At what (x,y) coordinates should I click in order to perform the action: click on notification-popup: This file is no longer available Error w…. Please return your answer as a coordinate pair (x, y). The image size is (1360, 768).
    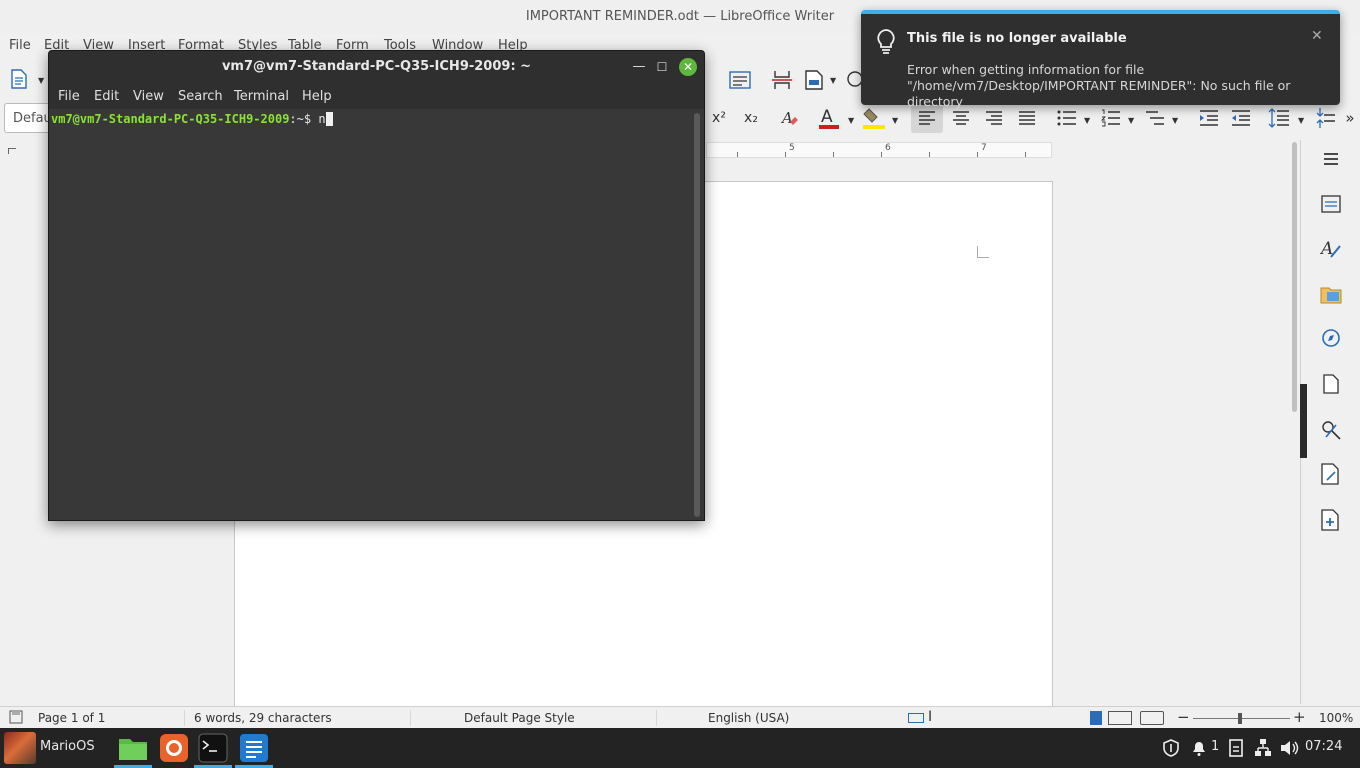
    Looking at the image, I should click on (1100, 59).